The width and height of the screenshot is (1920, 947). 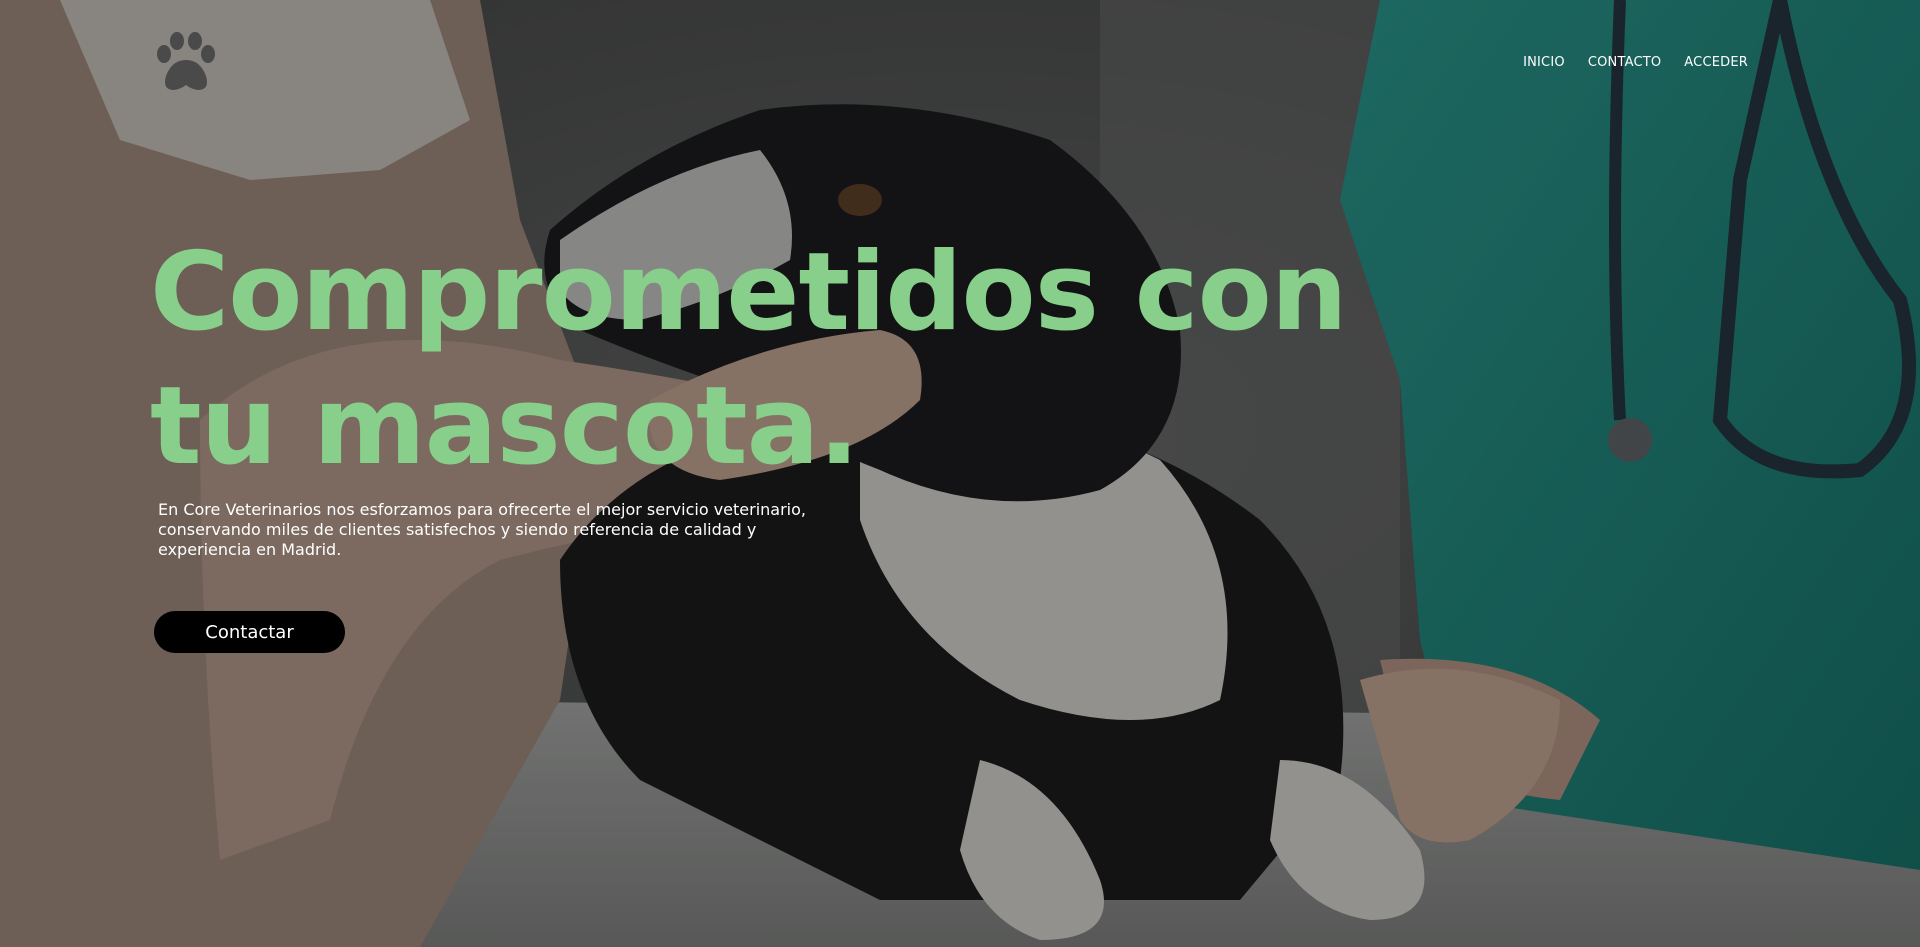 What do you see at coordinates (1624, 63) in the screenshot?
I see `nav-link-contacto: CONTACTO` at bounding box center [1624, 63].